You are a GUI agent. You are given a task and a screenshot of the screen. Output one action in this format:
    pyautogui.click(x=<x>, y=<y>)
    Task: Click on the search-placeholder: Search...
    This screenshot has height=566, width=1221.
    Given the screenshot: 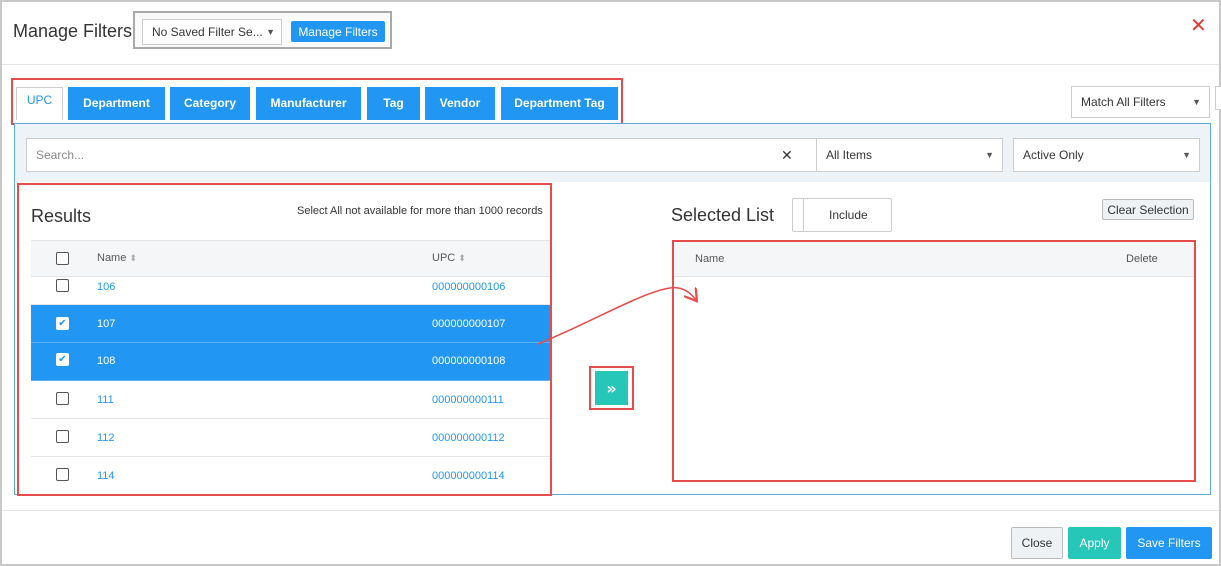 What is the action you would take?
    pyautogui.click(x=60, y=155)
    